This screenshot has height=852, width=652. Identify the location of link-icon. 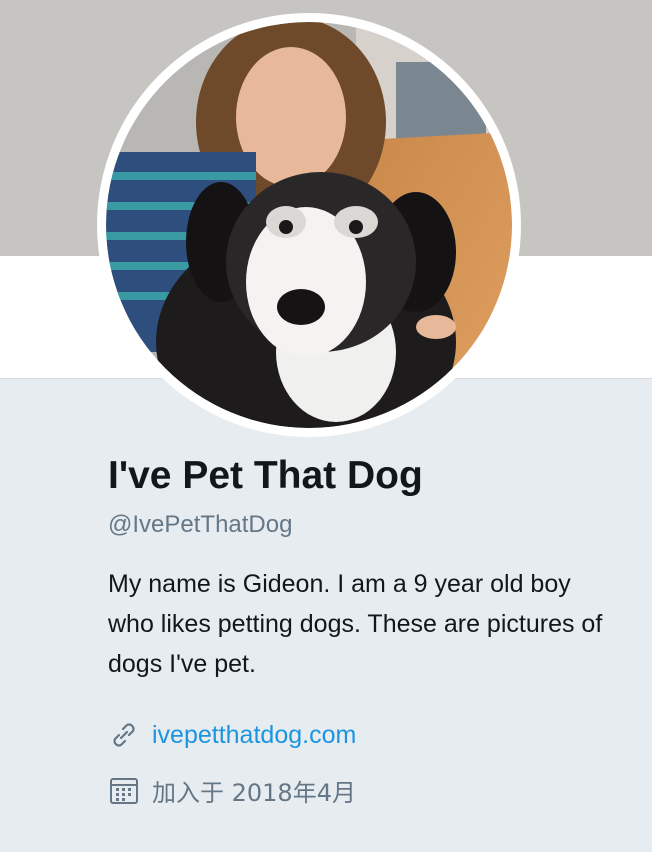
(124, 735).